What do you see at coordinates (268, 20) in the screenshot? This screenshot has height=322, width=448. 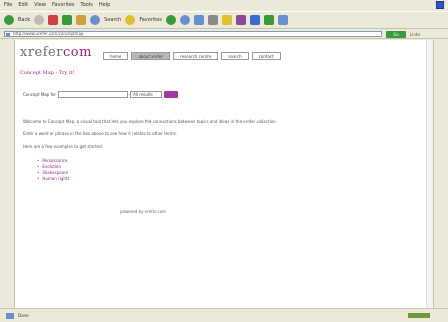 I see `tools-icon` at bounding box center [268, 20].